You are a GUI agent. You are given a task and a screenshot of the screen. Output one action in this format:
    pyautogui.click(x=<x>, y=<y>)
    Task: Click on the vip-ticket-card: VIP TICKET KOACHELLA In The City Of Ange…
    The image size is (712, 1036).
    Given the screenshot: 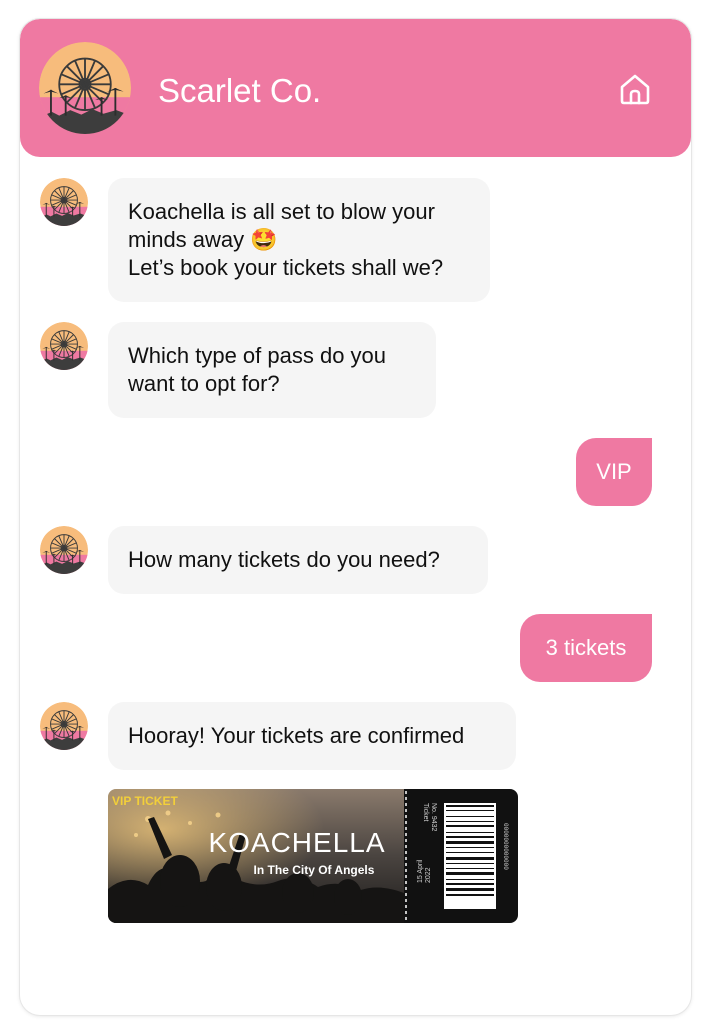 What is the action you would take?
    pyautogui.click(x=313, y=856)
    